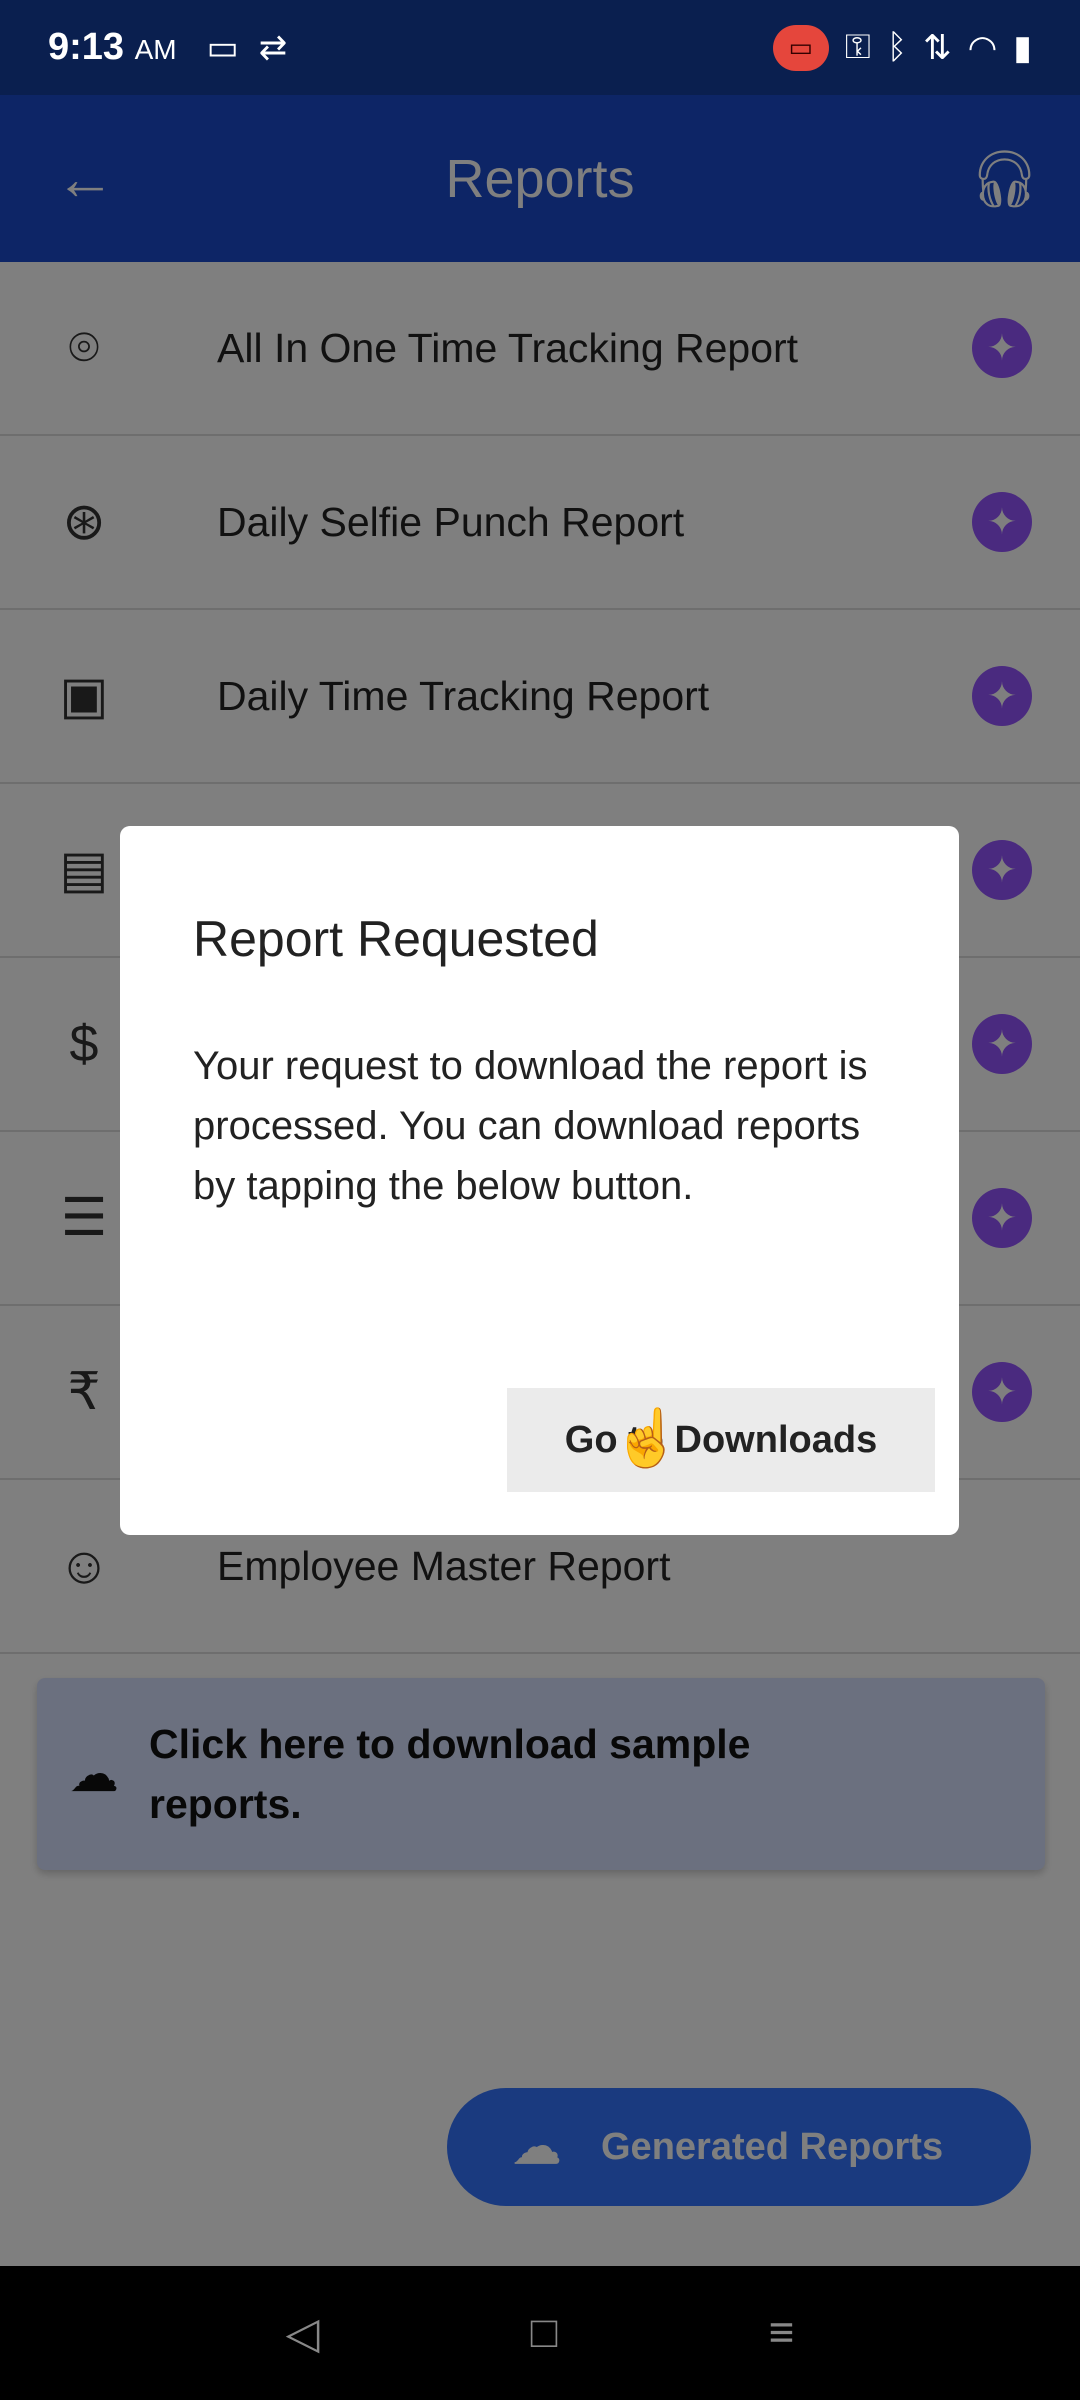  I want to click on bluetooth-icon: ᛒ, so click(897, 47).